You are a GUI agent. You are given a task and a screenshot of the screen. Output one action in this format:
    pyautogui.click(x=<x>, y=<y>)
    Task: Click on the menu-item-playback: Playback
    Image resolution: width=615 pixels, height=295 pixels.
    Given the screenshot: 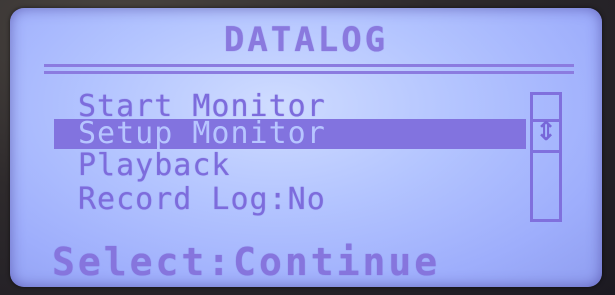 What is the action you would take?
    pyautogui.click(x=303, y=166)
    